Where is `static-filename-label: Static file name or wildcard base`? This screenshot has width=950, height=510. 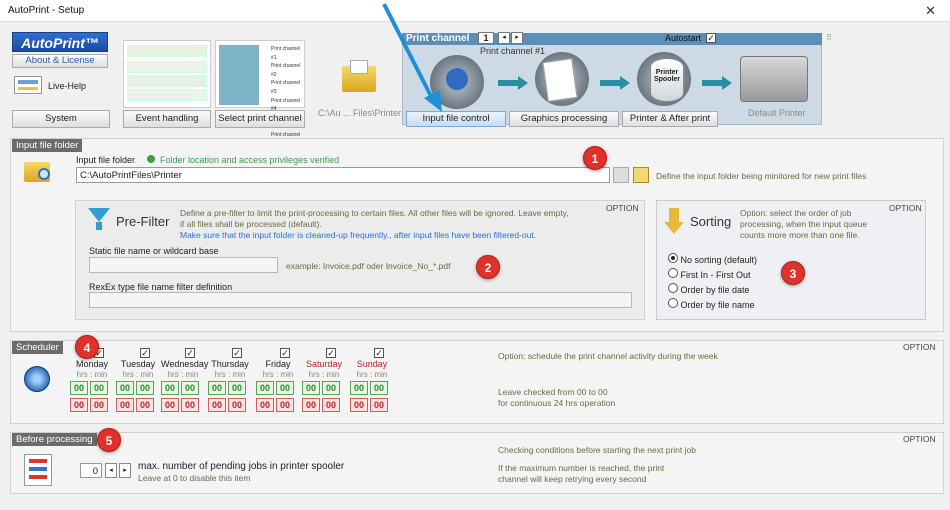
static-filename-label: Static file name or wildcard base is located at coordinates (154, 251).